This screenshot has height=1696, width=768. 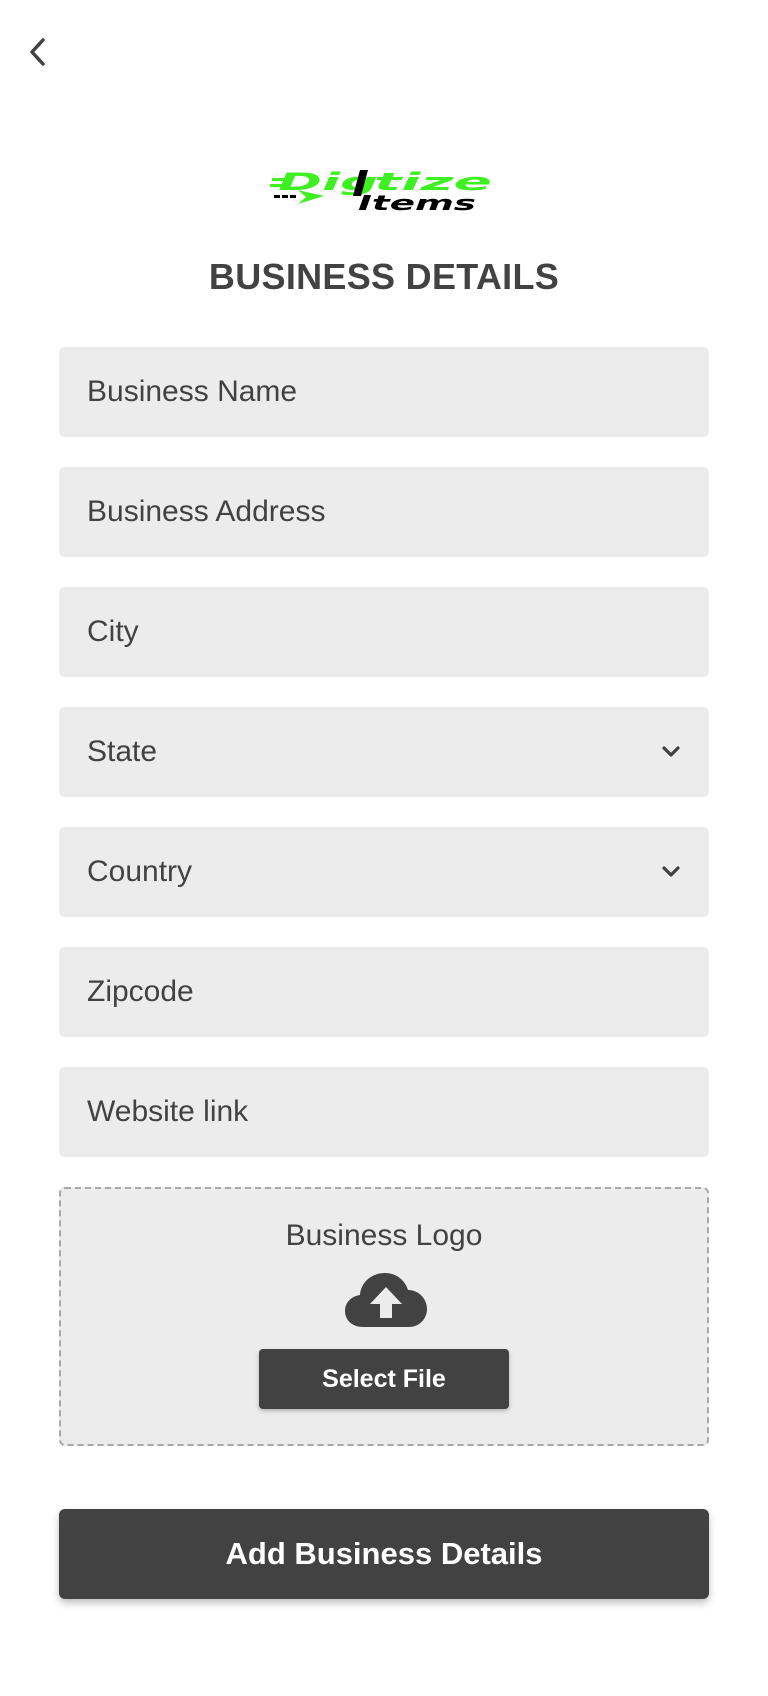 I want to click on business-address-placeholder: Business Address, so click(x=206, y=511).